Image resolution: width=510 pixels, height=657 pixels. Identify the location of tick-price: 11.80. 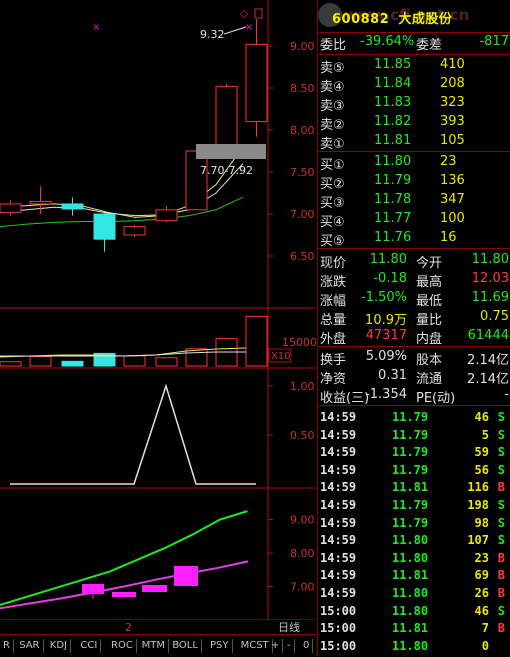
(410, 610).